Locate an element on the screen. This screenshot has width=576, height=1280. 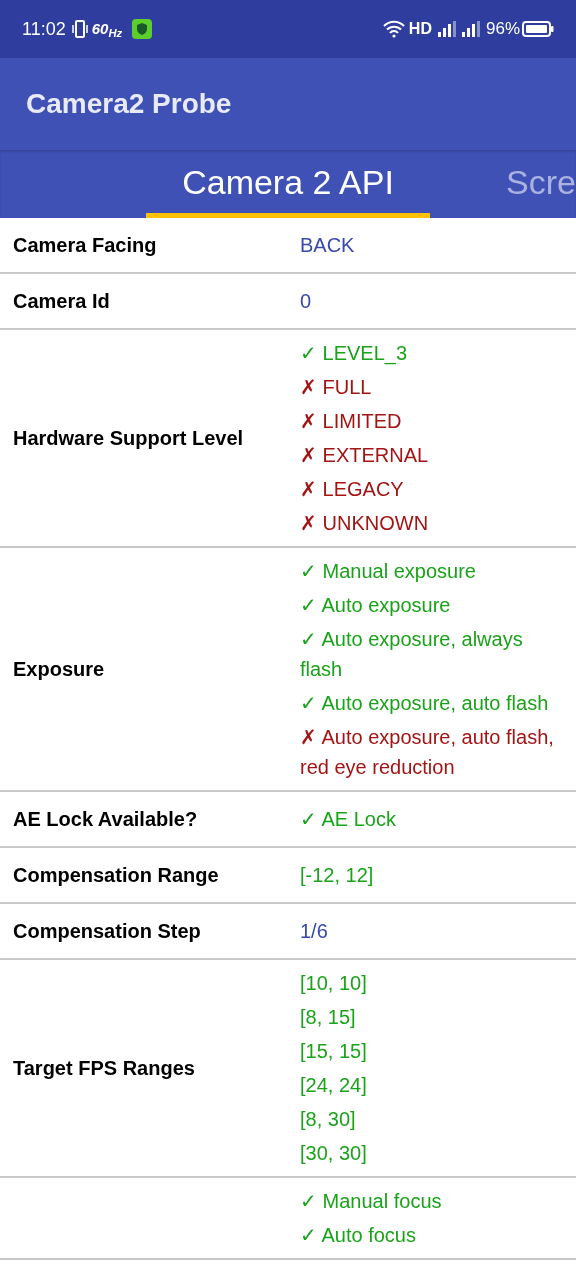
property-value: [15, 15] is located at coordinates (334, 1051).